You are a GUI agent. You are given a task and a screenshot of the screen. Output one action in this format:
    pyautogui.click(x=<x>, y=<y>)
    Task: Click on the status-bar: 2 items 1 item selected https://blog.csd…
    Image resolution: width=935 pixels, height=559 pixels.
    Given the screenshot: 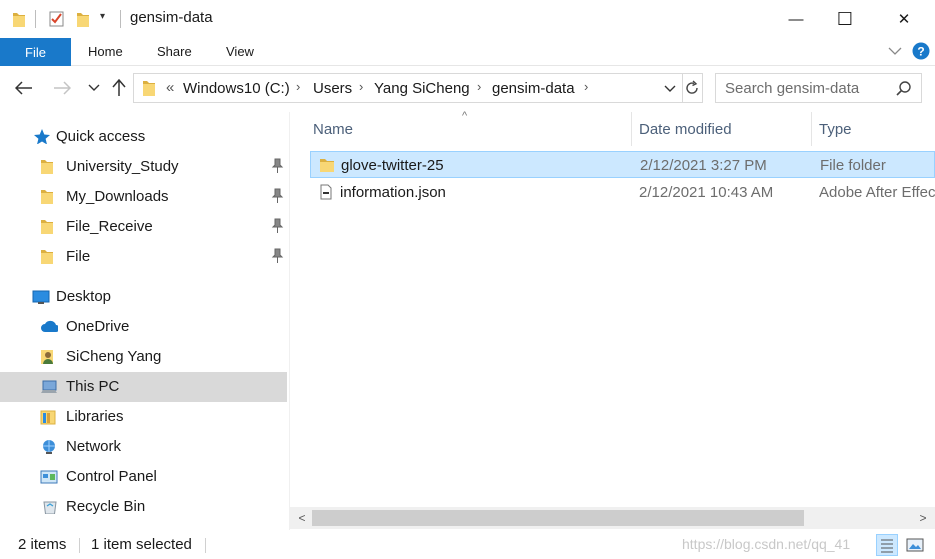 What is the action you would take?
    pyautogui.click(x=467, y=544)
    